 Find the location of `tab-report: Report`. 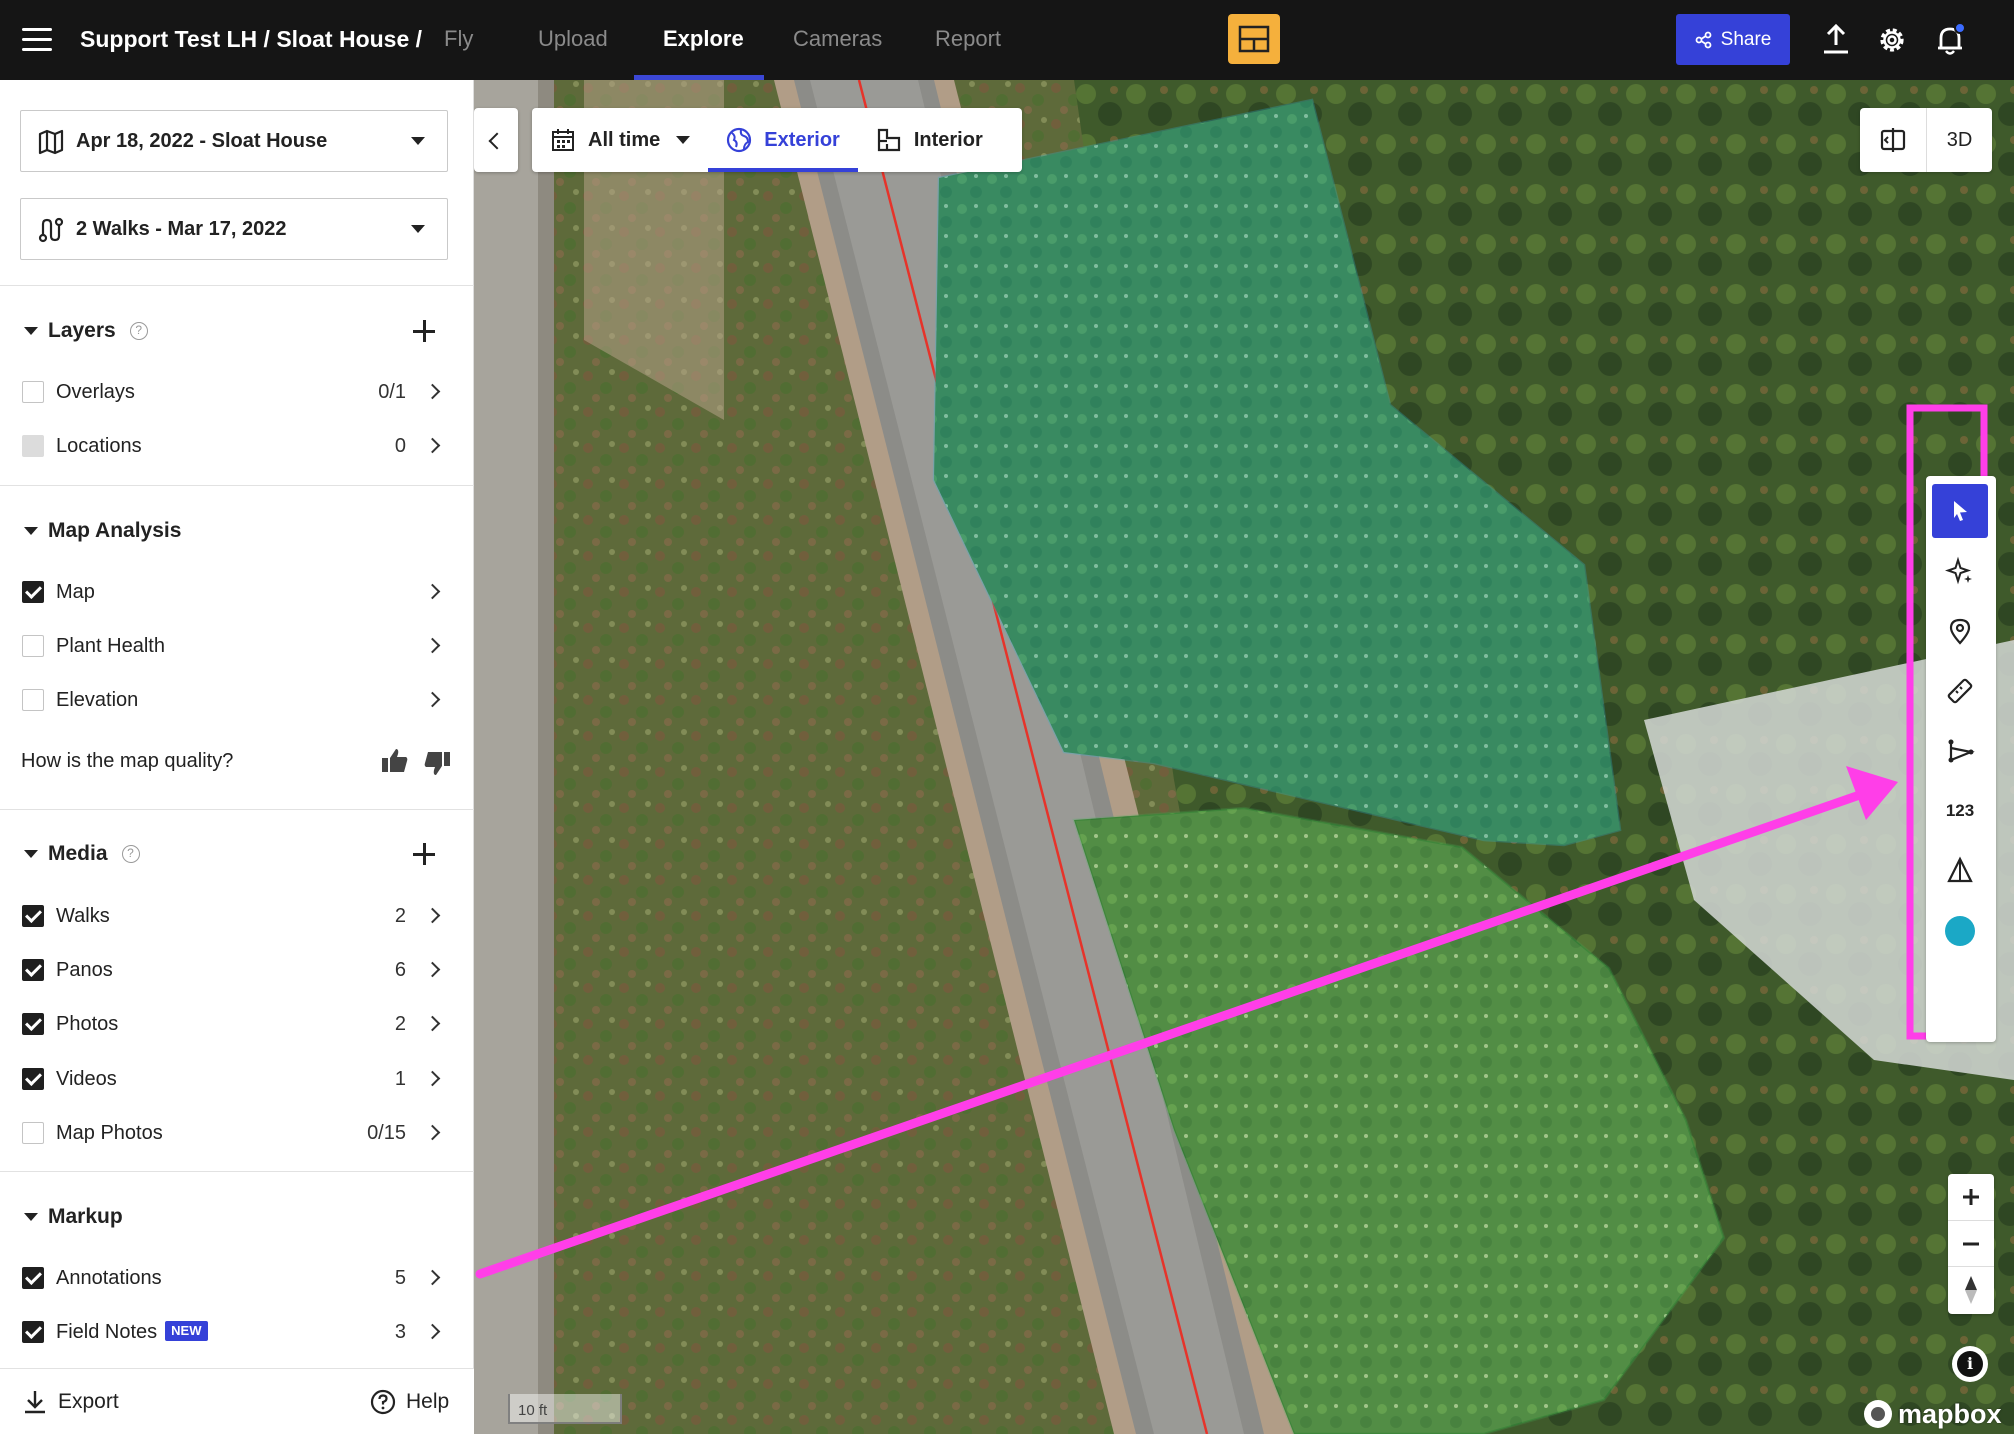

tab-report: Report is located at coordinates (968, 40).